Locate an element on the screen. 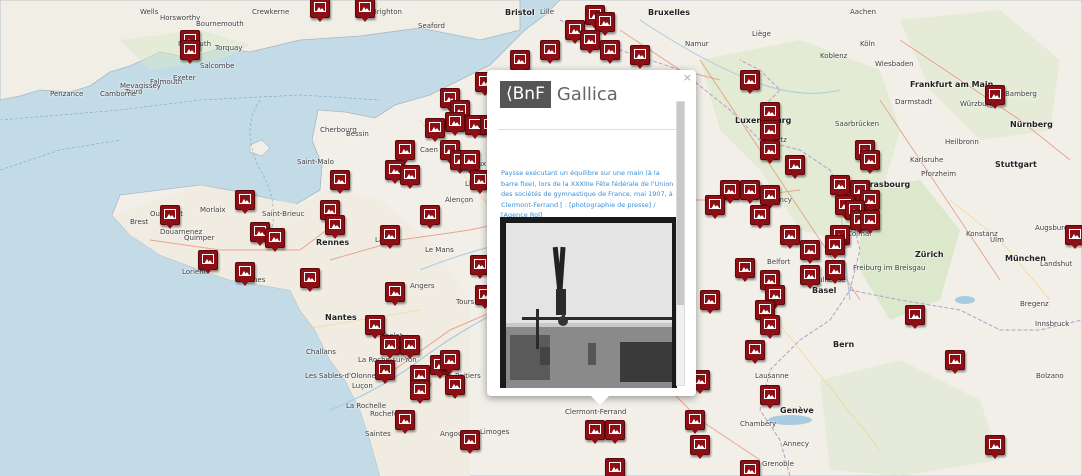 This screenshot has width=1082, height=476. place-label: Basel is located at coordinates (824, 290).